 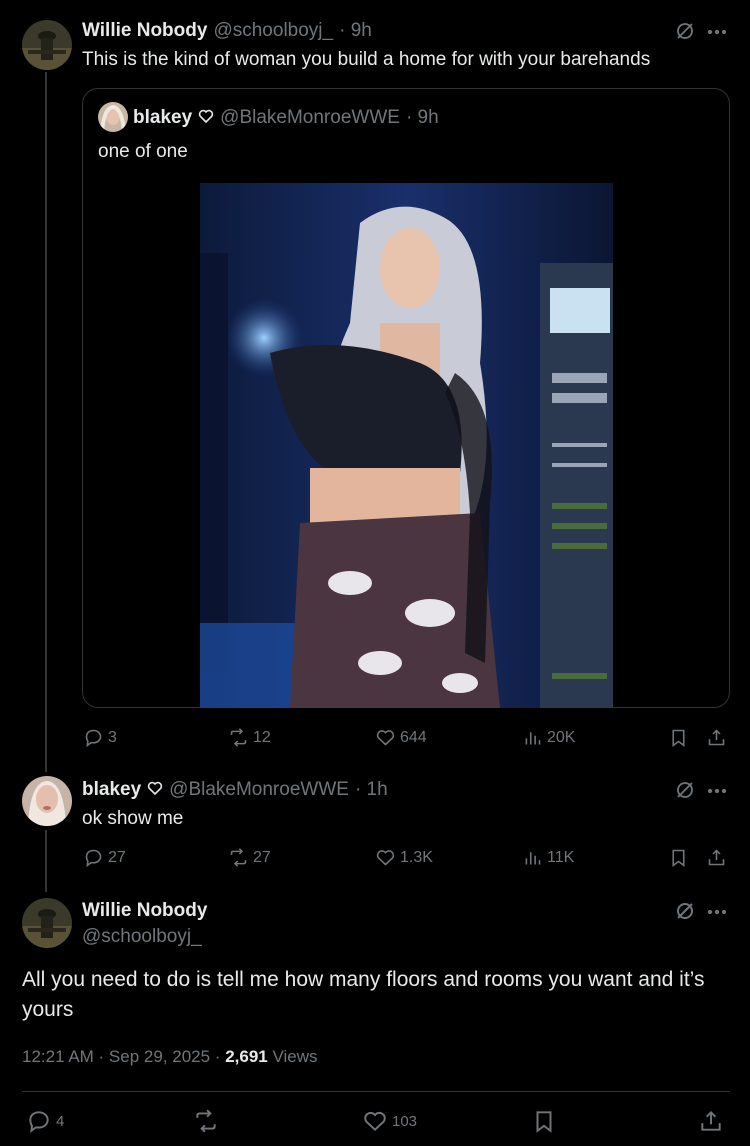 I want to click on views-count: 2,691, so click(x=246, y=1056).